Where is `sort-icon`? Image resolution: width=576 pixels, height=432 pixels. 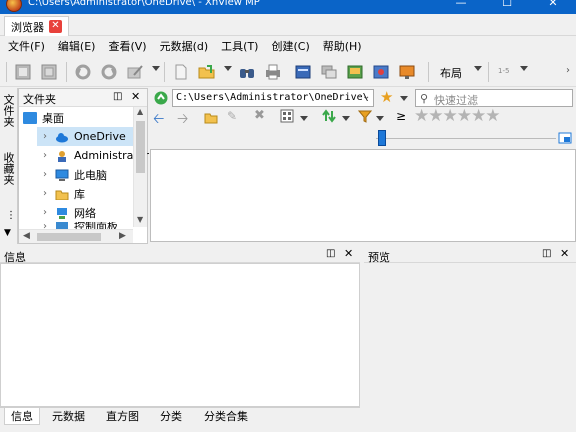
sort-icon is located at coordinates (329, 117).